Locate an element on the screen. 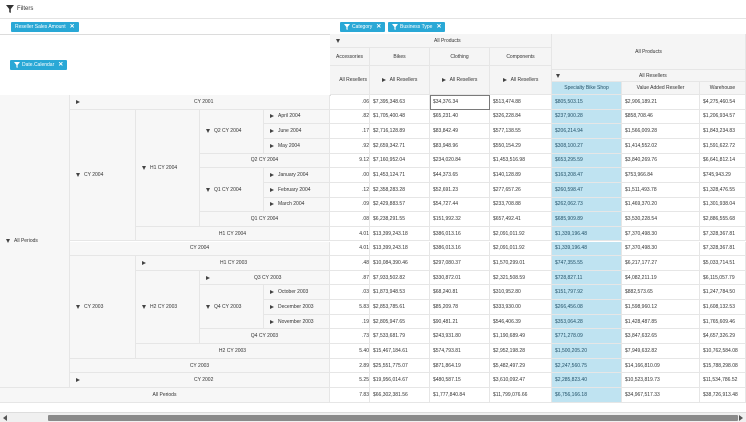  value-cell: $2,952,198.28 is located at coordinates (521, 351).